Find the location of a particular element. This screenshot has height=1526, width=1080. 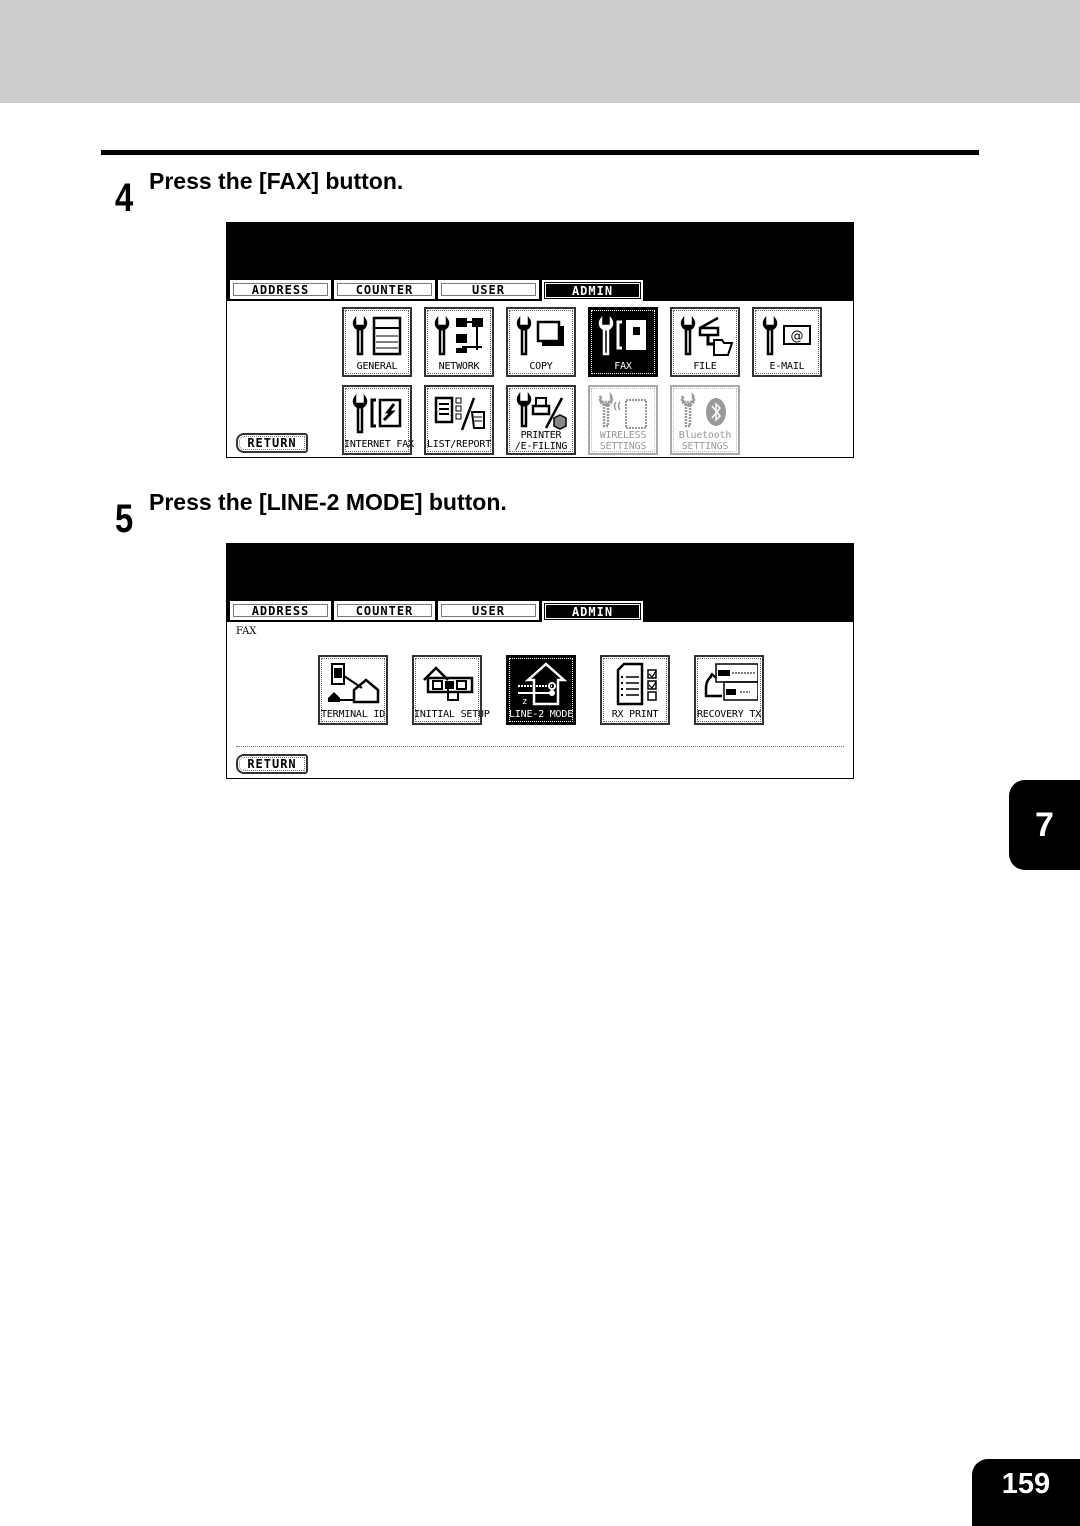

list-report-button: LIST/REPORT is located at coordinates (459, 420).